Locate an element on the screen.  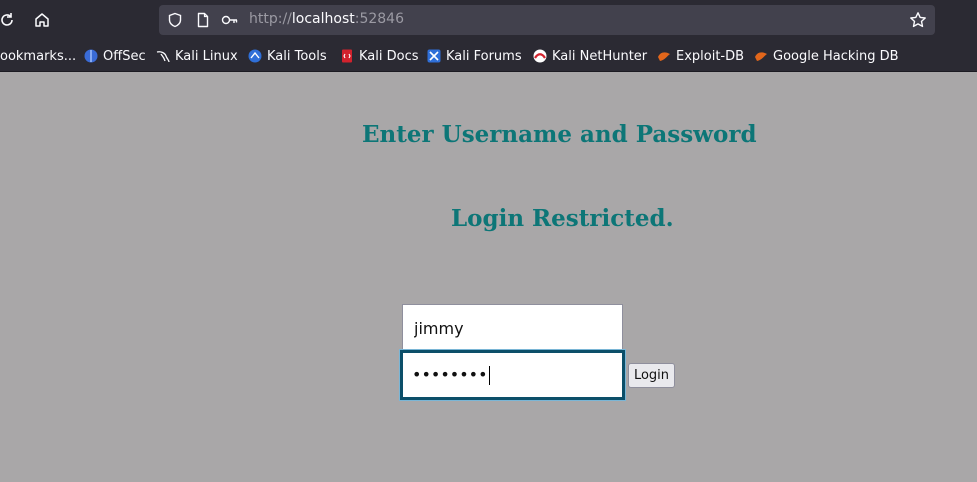
password-input: •••••••• is located at coordinates (512, 375).